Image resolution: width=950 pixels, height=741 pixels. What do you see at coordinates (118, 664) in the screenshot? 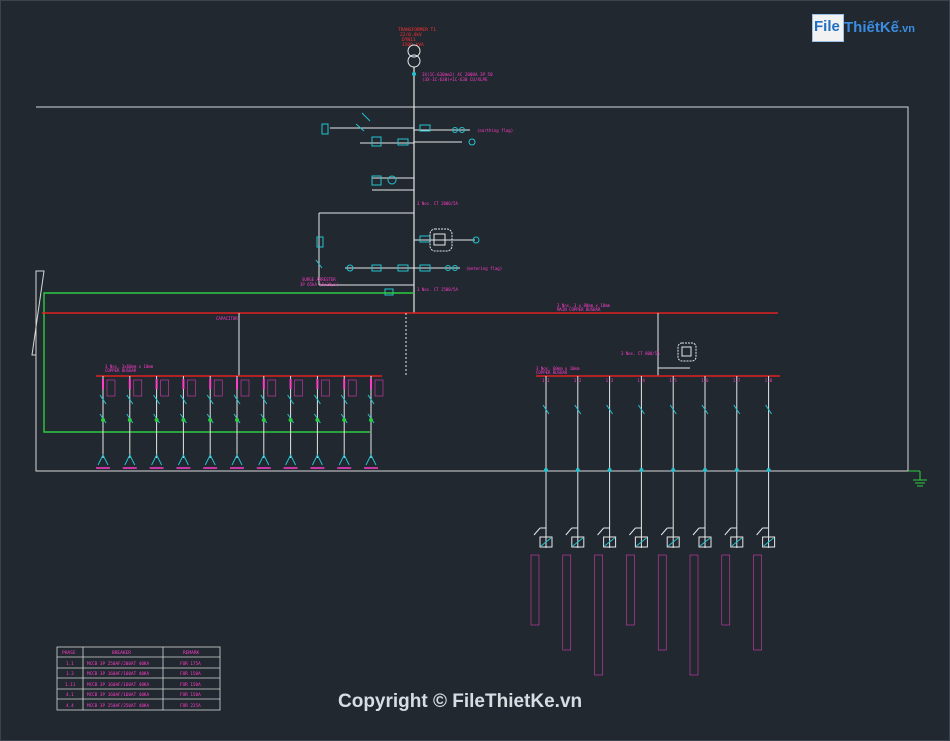
I see `table-cell: MCCB 3P 250AF/200AT 40KA` at bounding box center [118, 664].